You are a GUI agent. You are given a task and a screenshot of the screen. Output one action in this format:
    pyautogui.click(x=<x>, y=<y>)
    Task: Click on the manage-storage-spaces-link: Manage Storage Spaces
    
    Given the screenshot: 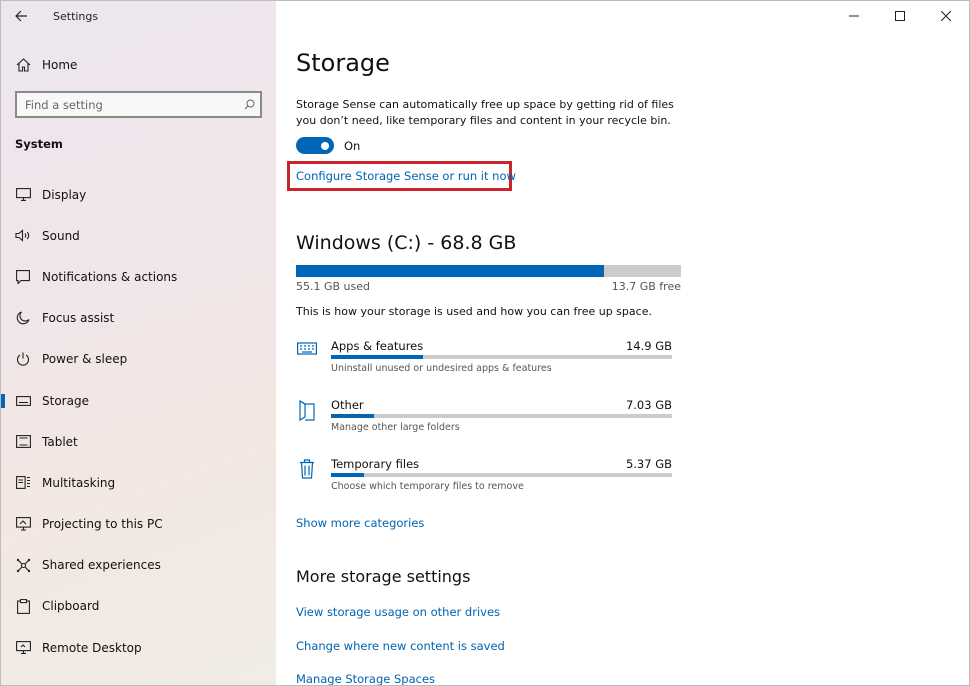 What is the action you would take?
    pyautogui.click(x=365, y=678)
    